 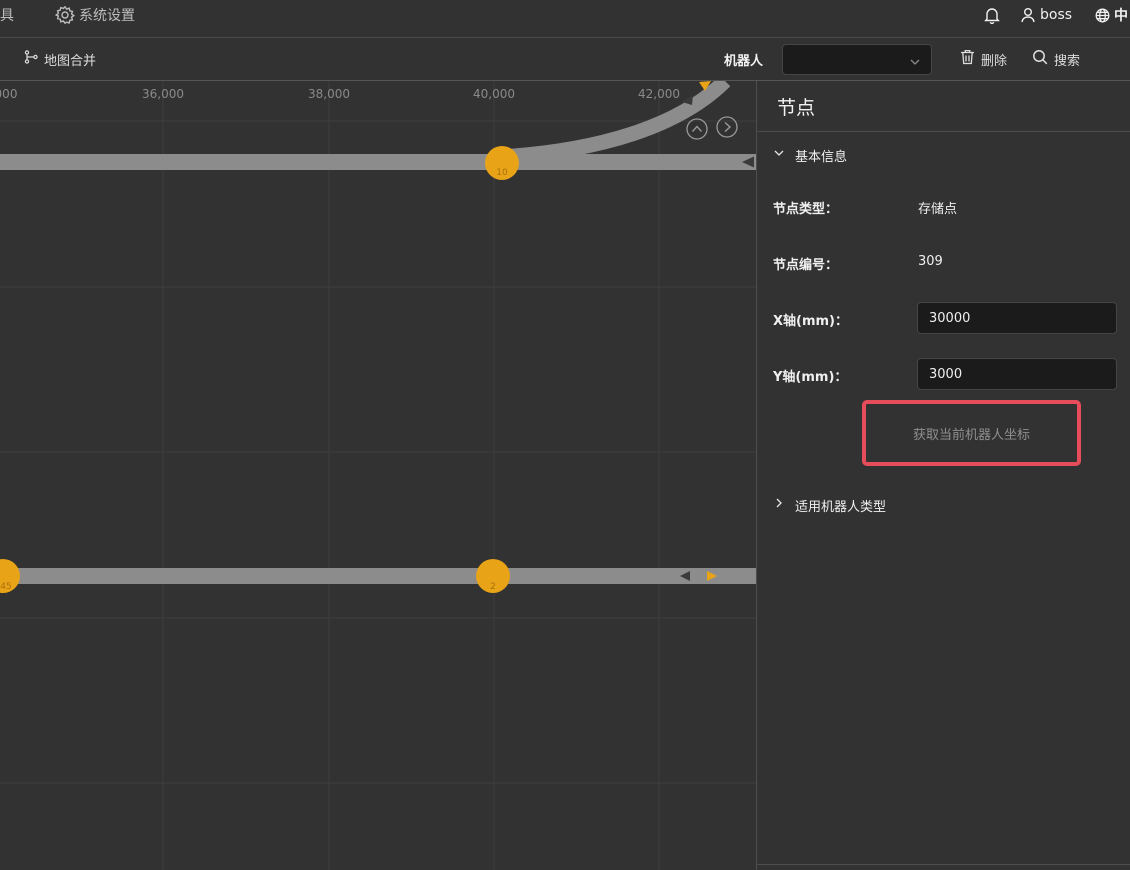 What do you see at coordinates (494, 94) in the screenshot?
I see `x-tick-label: 40,000` at bounding box center [494, 94].